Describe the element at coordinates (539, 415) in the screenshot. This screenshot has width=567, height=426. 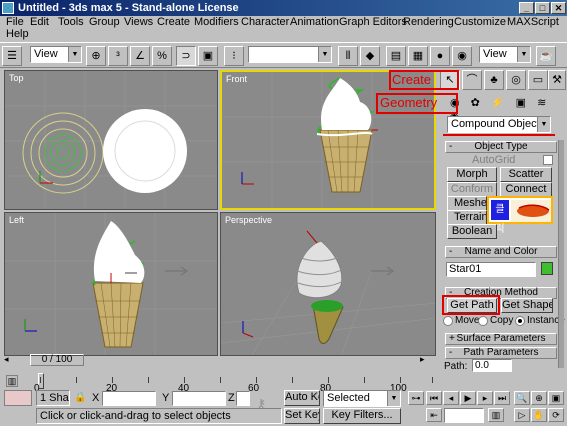
I see `pan-icon: ✋` at that location.